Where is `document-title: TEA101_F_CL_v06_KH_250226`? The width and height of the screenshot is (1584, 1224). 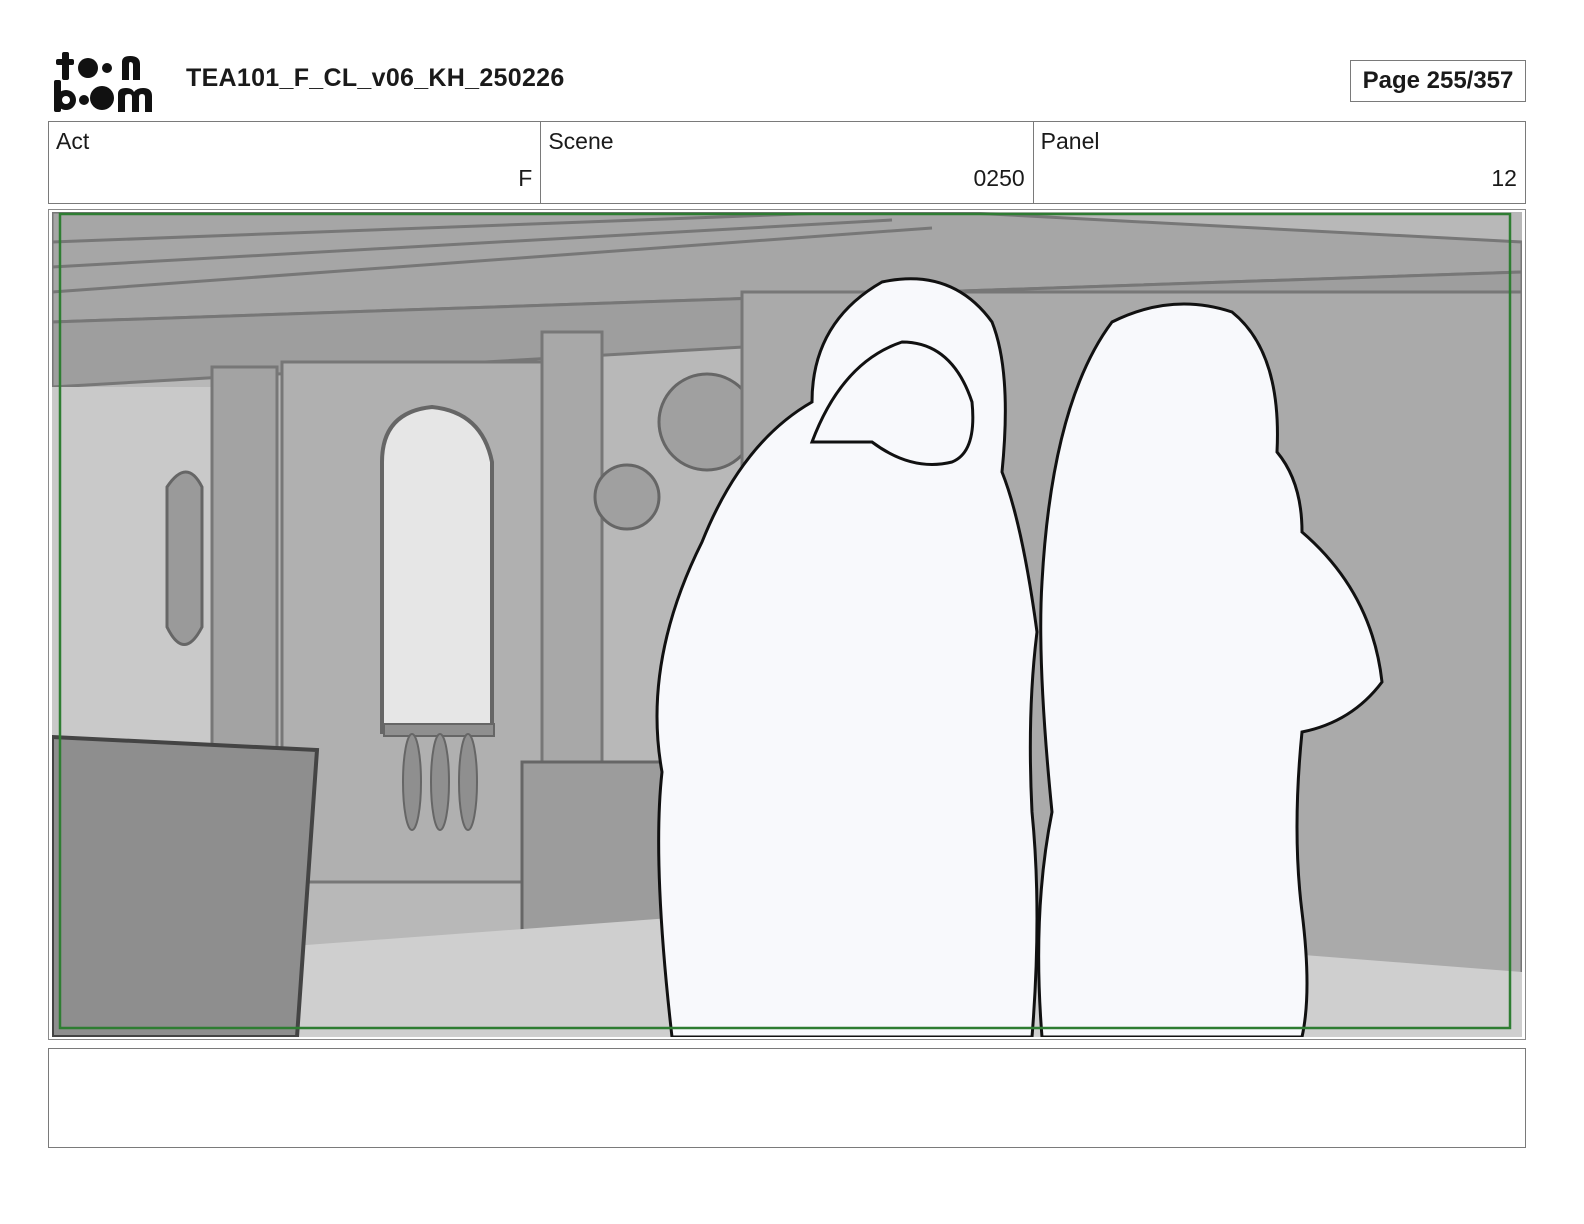 document-title: TEA101_F_CL_v06_KH_250226 is located at coordinates (375, 78).